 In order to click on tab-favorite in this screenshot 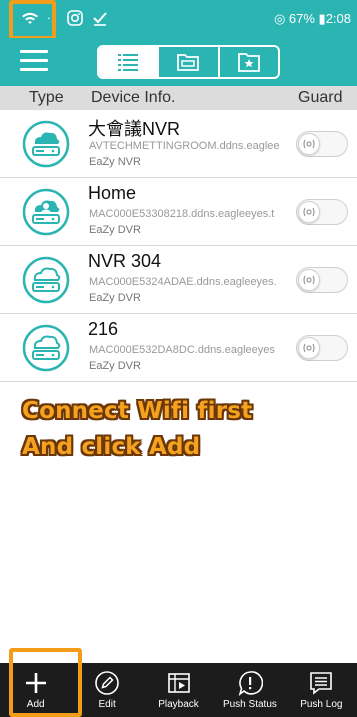, I will do `click(249, 62)`.